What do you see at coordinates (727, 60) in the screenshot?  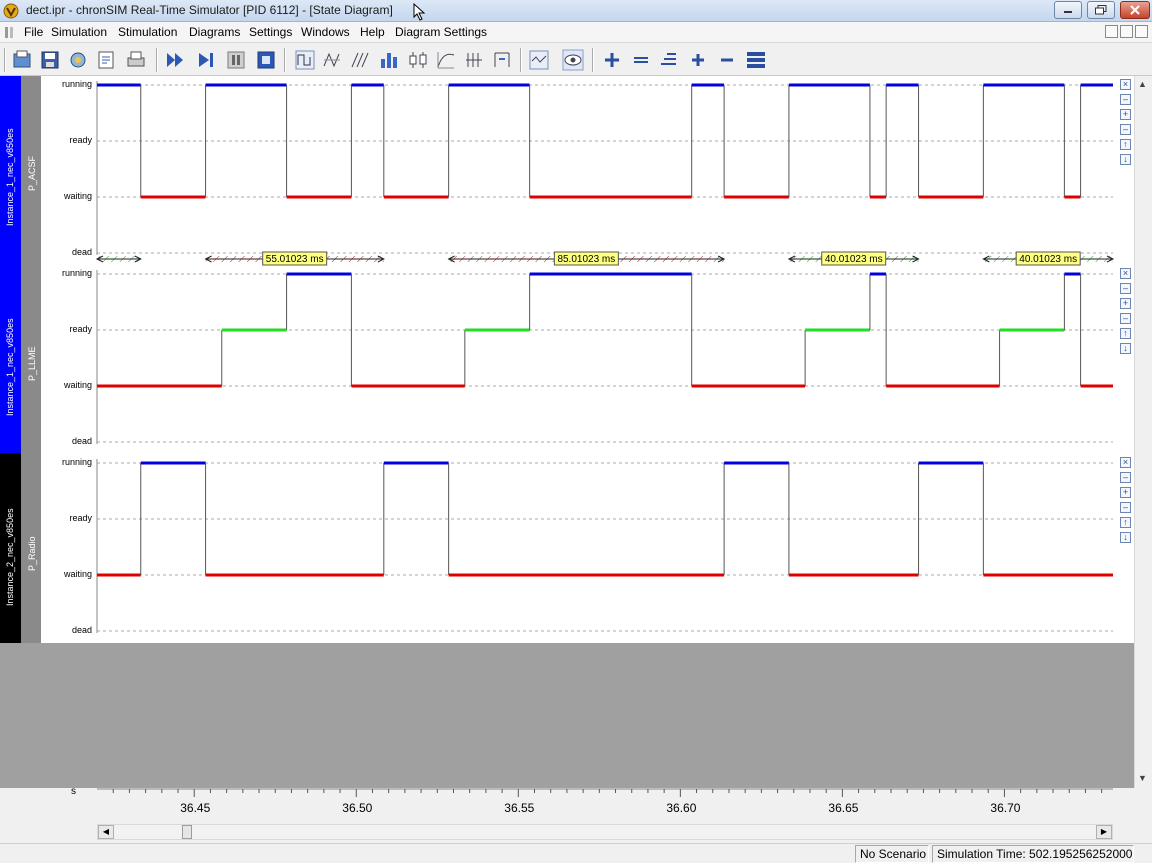 I see `toolbar-zoom-out-button` at bounding box center [727, 60].